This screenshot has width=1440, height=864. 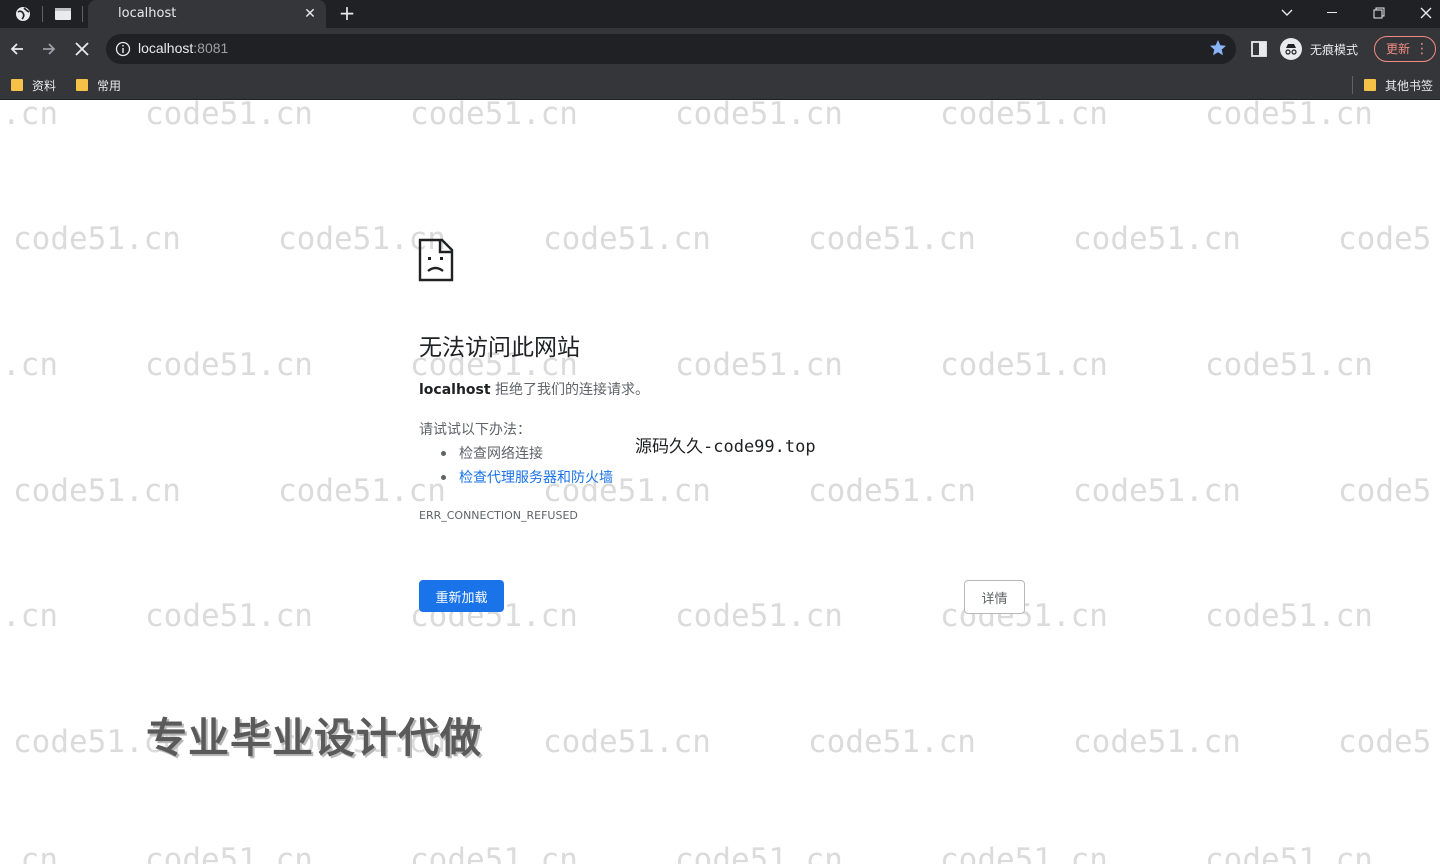 What do you see at coordinates (536, 477) in the screenshot?
I see `proxy-firewall-link: 检查代理服务器和防火墙` at bounding box center [536, 477].